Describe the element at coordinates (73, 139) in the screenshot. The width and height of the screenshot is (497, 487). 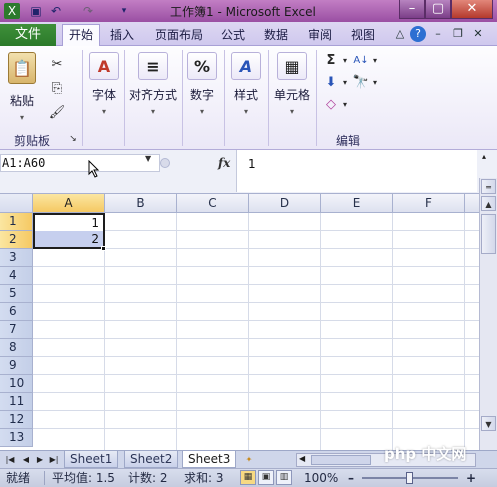
I see `clipboard-launcher-icon: ↘` at that location.